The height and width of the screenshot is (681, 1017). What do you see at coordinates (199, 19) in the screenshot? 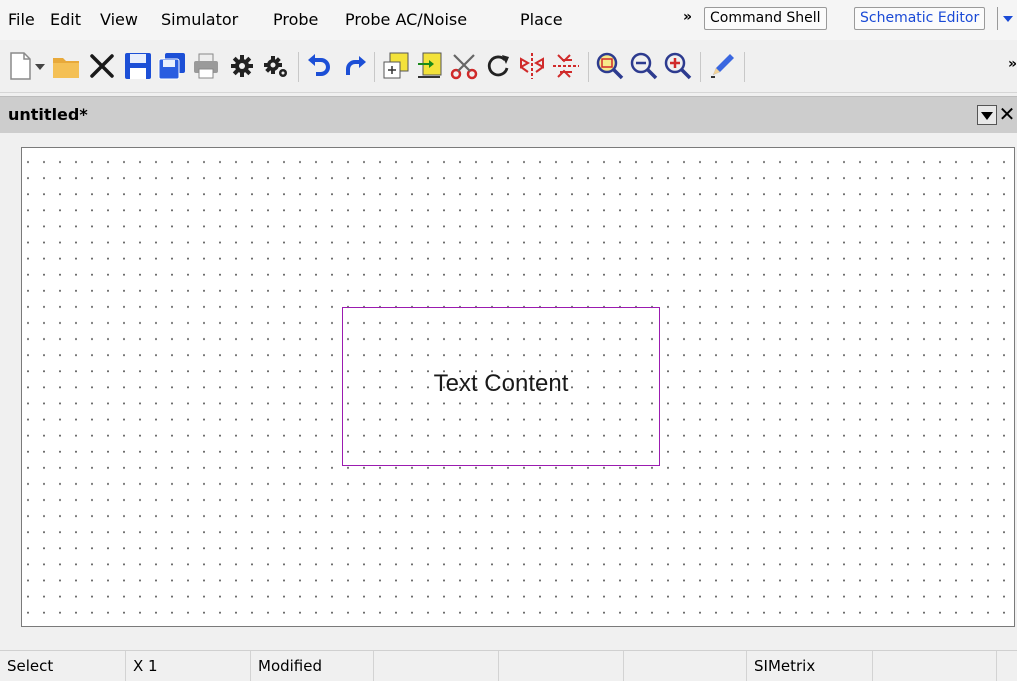
I see `menu-simulator: Simulator` at bounding box center [199, 19].